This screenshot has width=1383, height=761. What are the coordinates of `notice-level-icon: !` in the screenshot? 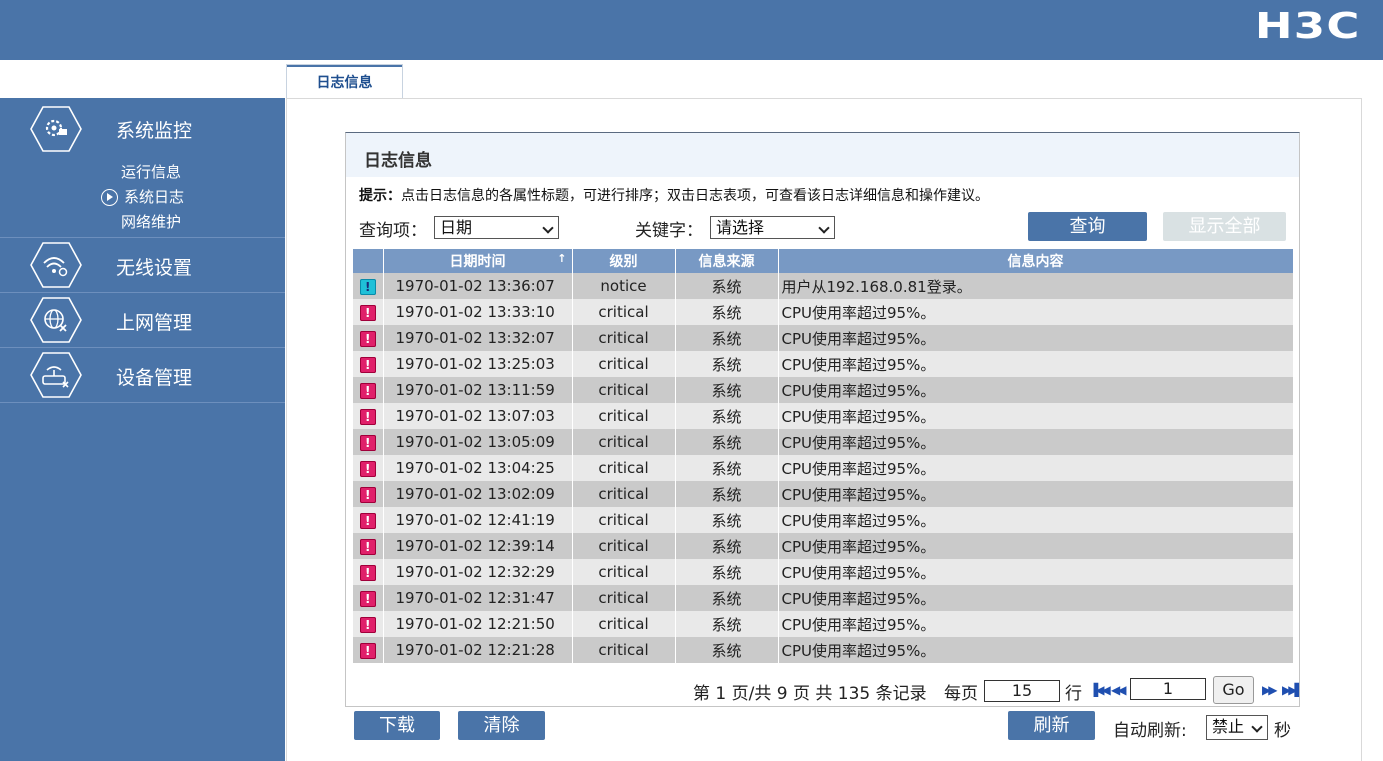 It's located at (367, 286).